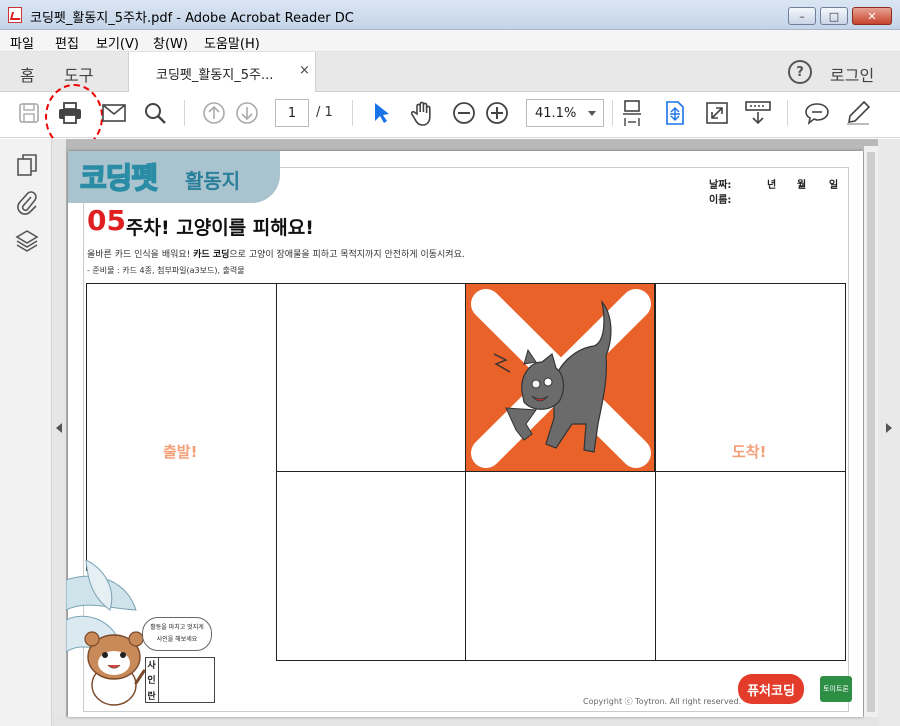 This screenshot has width=900, height=726. What do you see at coordinates (117, 42) in the screenshot?
I see `menu-view: 보기(V)` at bounding box center [117, 42].